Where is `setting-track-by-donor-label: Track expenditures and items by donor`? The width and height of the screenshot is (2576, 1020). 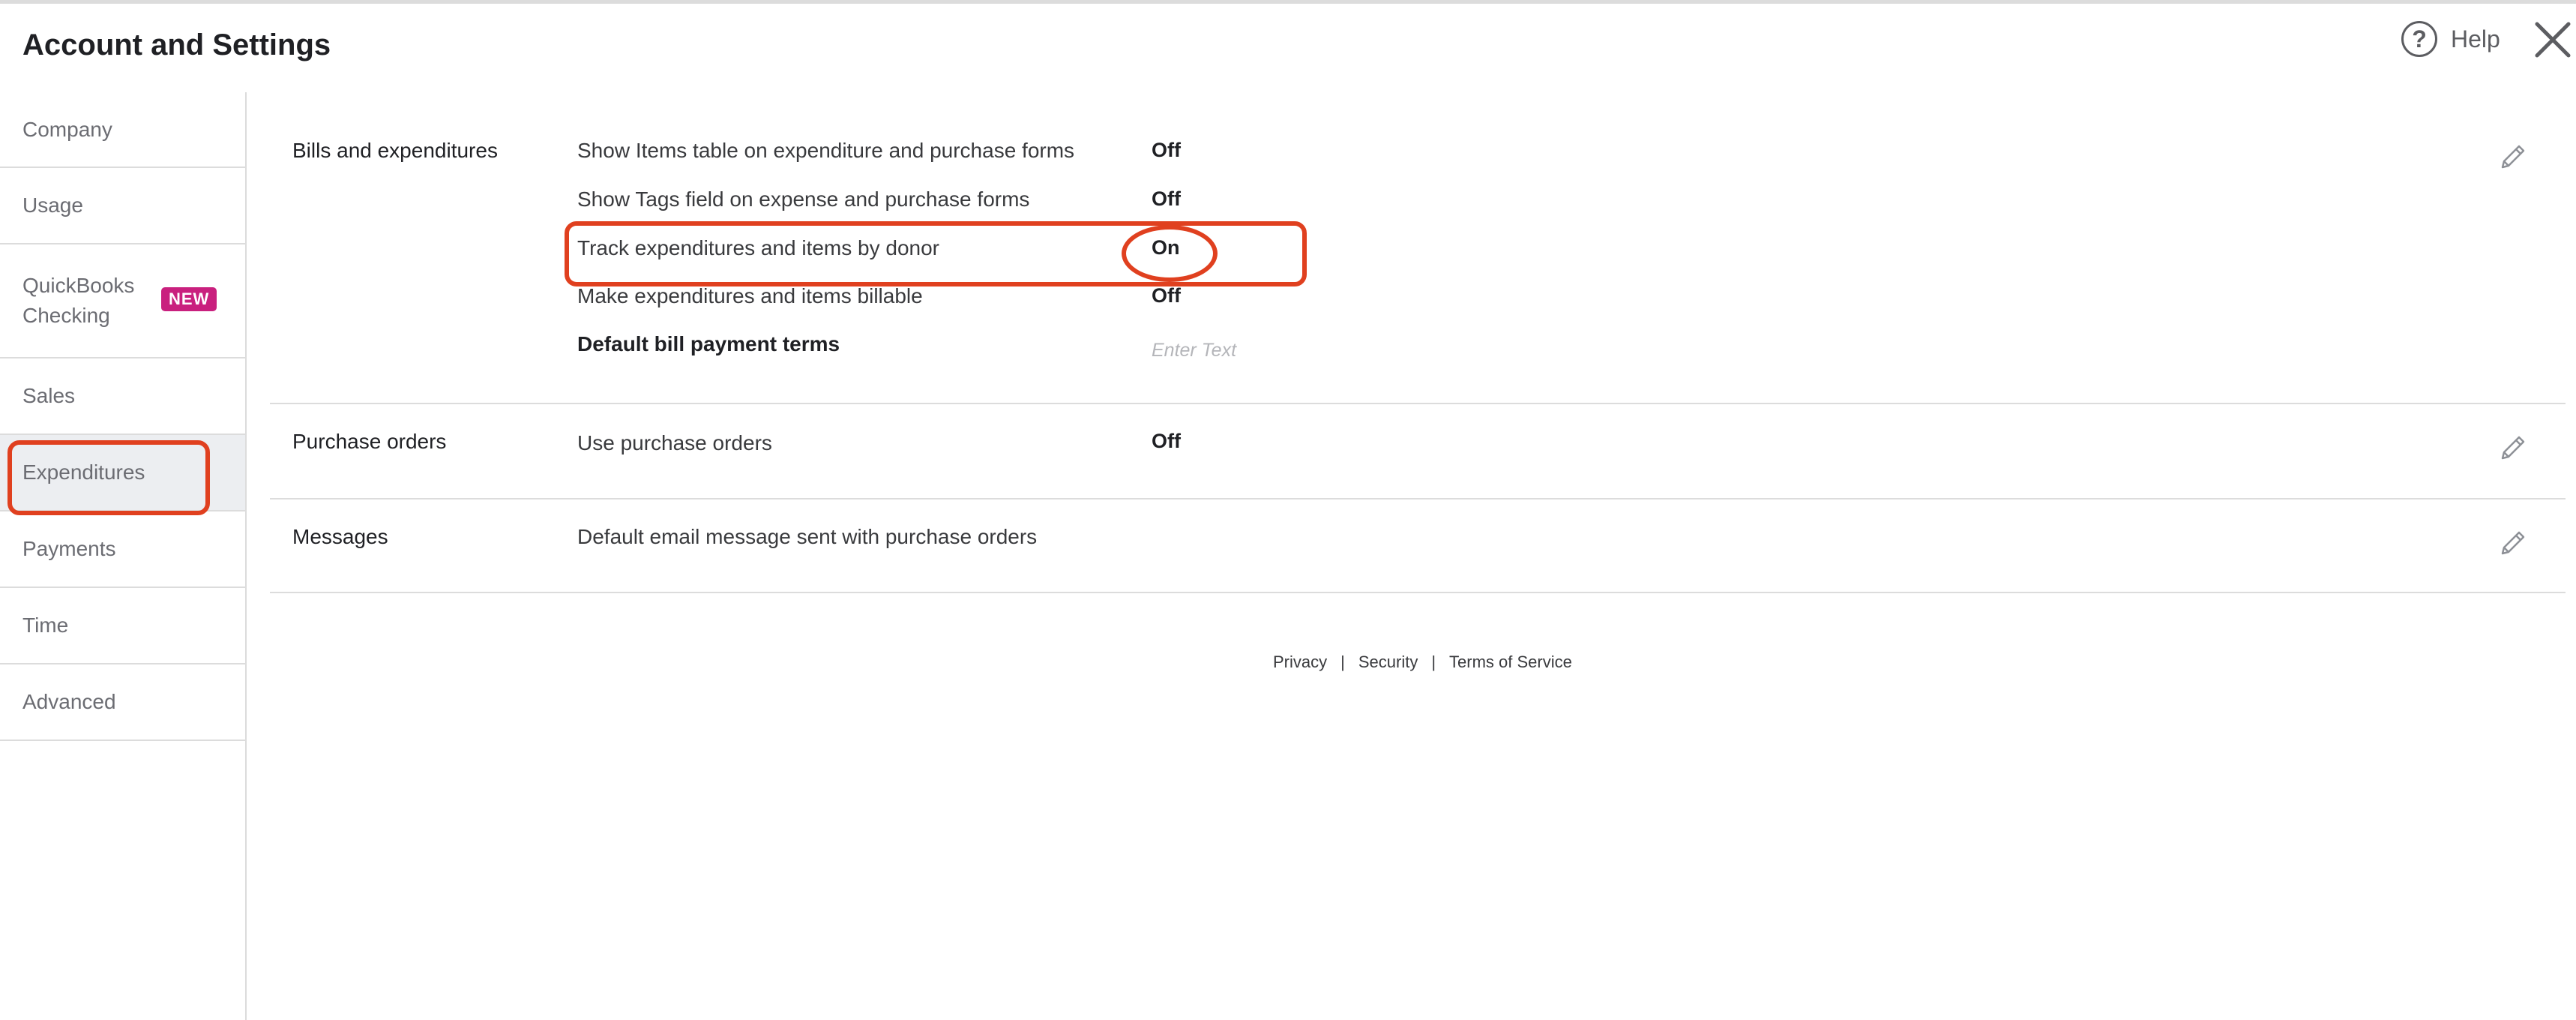 setting-track-by-donor-label: Track expenditures and items by donor is located at coordinates (758, 248).